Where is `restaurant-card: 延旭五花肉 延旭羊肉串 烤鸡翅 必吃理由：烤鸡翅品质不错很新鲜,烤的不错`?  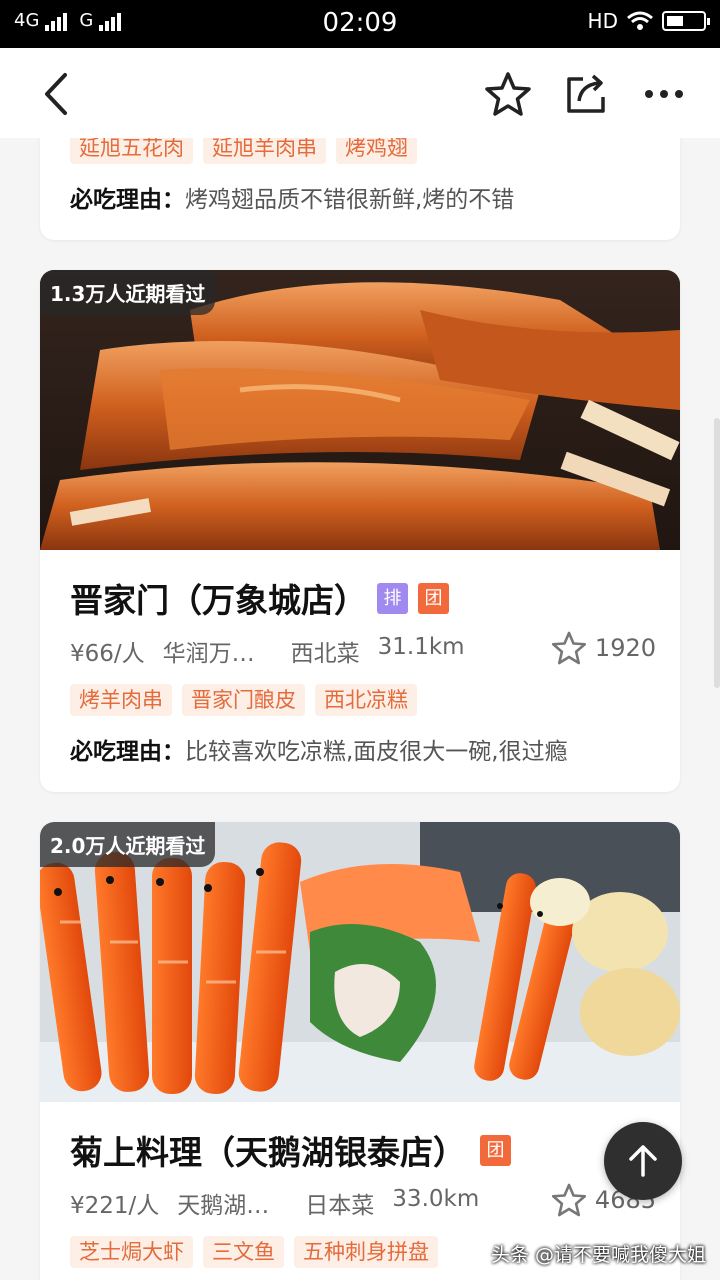
restaurant-card: 延旭五花肉 延旭羊肉串 烤鸡翅 必吃理由：烤鸡翅品质不错很新鲜,烤的不错 is located at coordinates (360, 189).